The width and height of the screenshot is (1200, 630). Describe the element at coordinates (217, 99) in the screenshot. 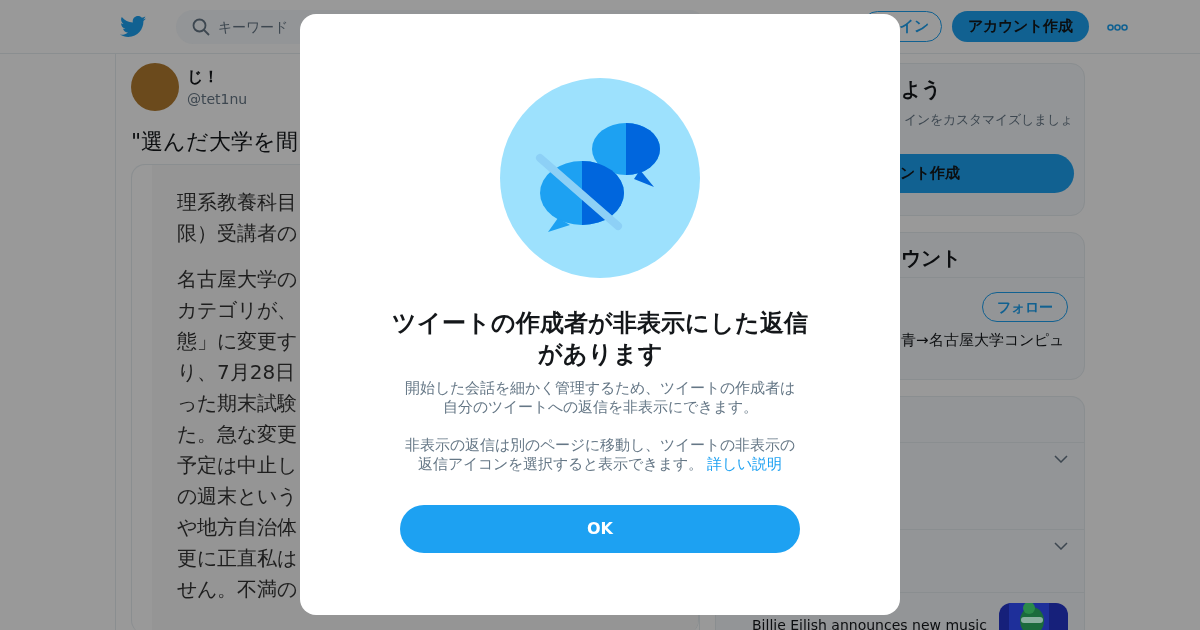

I see `author-handle: @tet1nu` at that location.